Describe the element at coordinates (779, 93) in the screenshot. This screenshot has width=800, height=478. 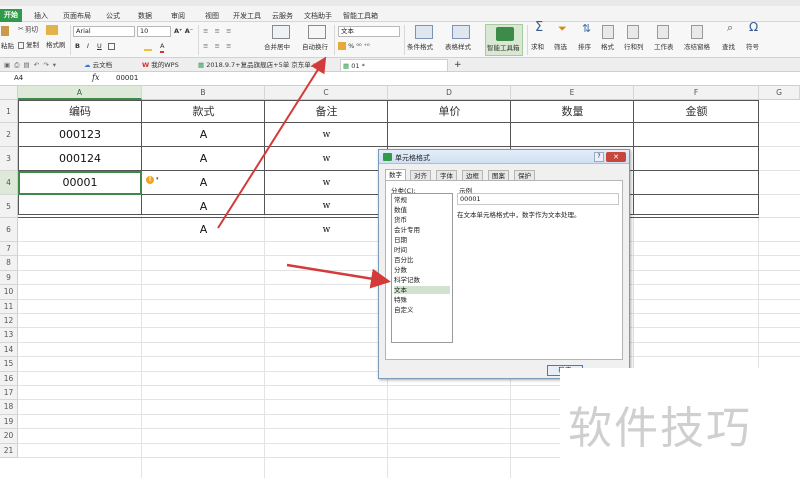
I see `column-header-g: G` at that location.